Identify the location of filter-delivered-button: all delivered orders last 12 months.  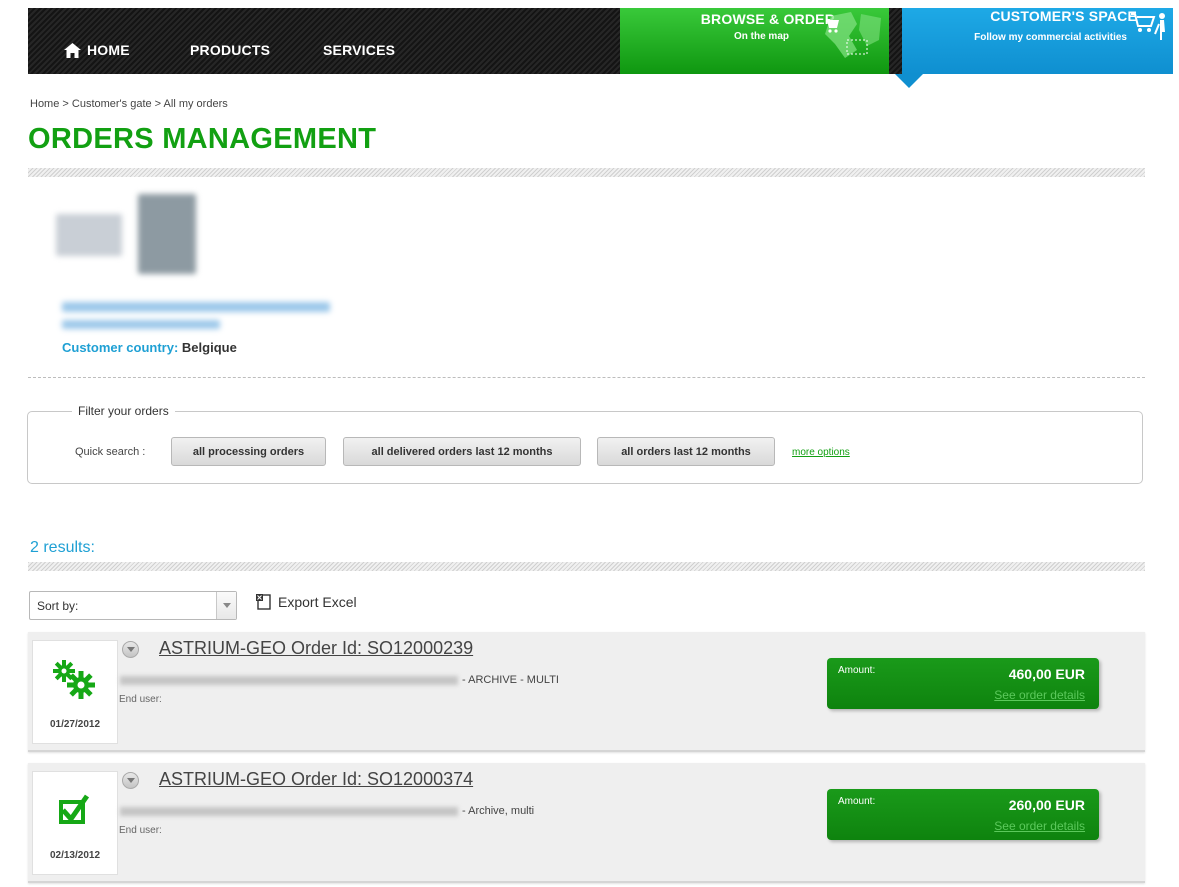
(462, 451).